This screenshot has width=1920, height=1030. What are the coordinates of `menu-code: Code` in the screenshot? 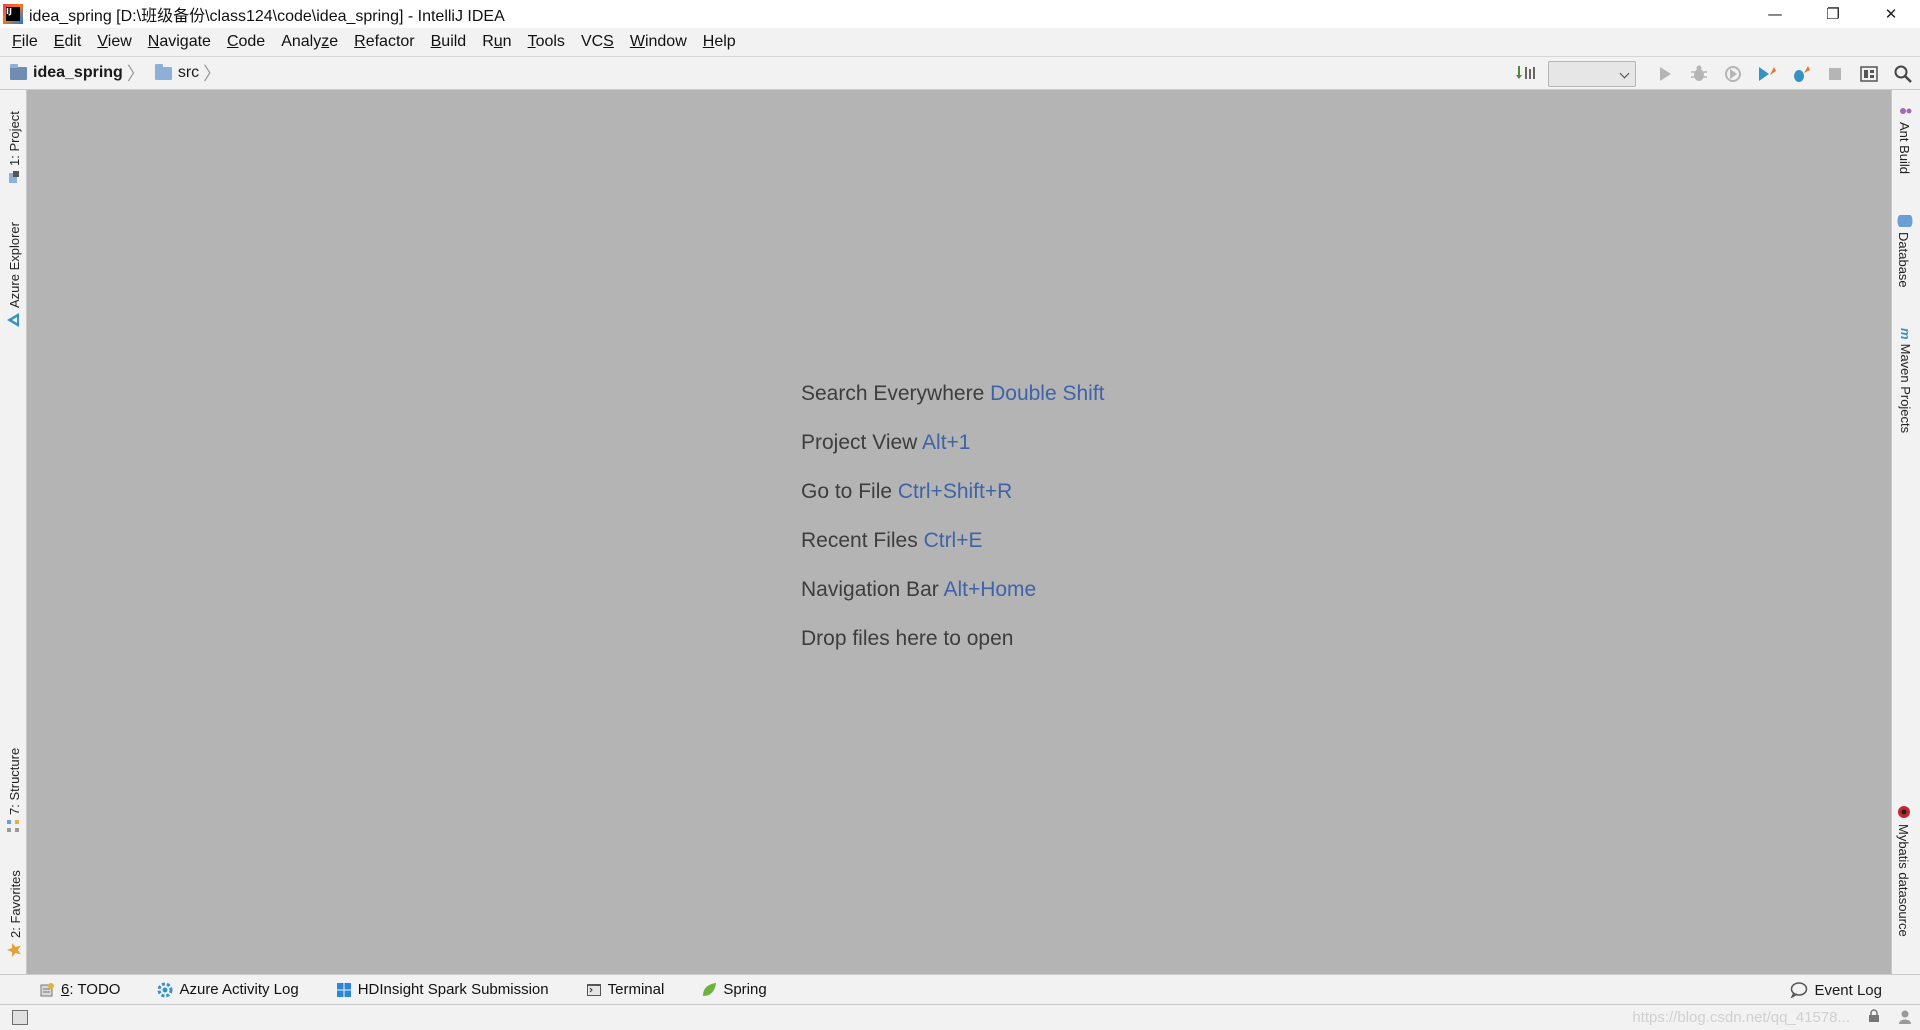 It's located at (246, 42).